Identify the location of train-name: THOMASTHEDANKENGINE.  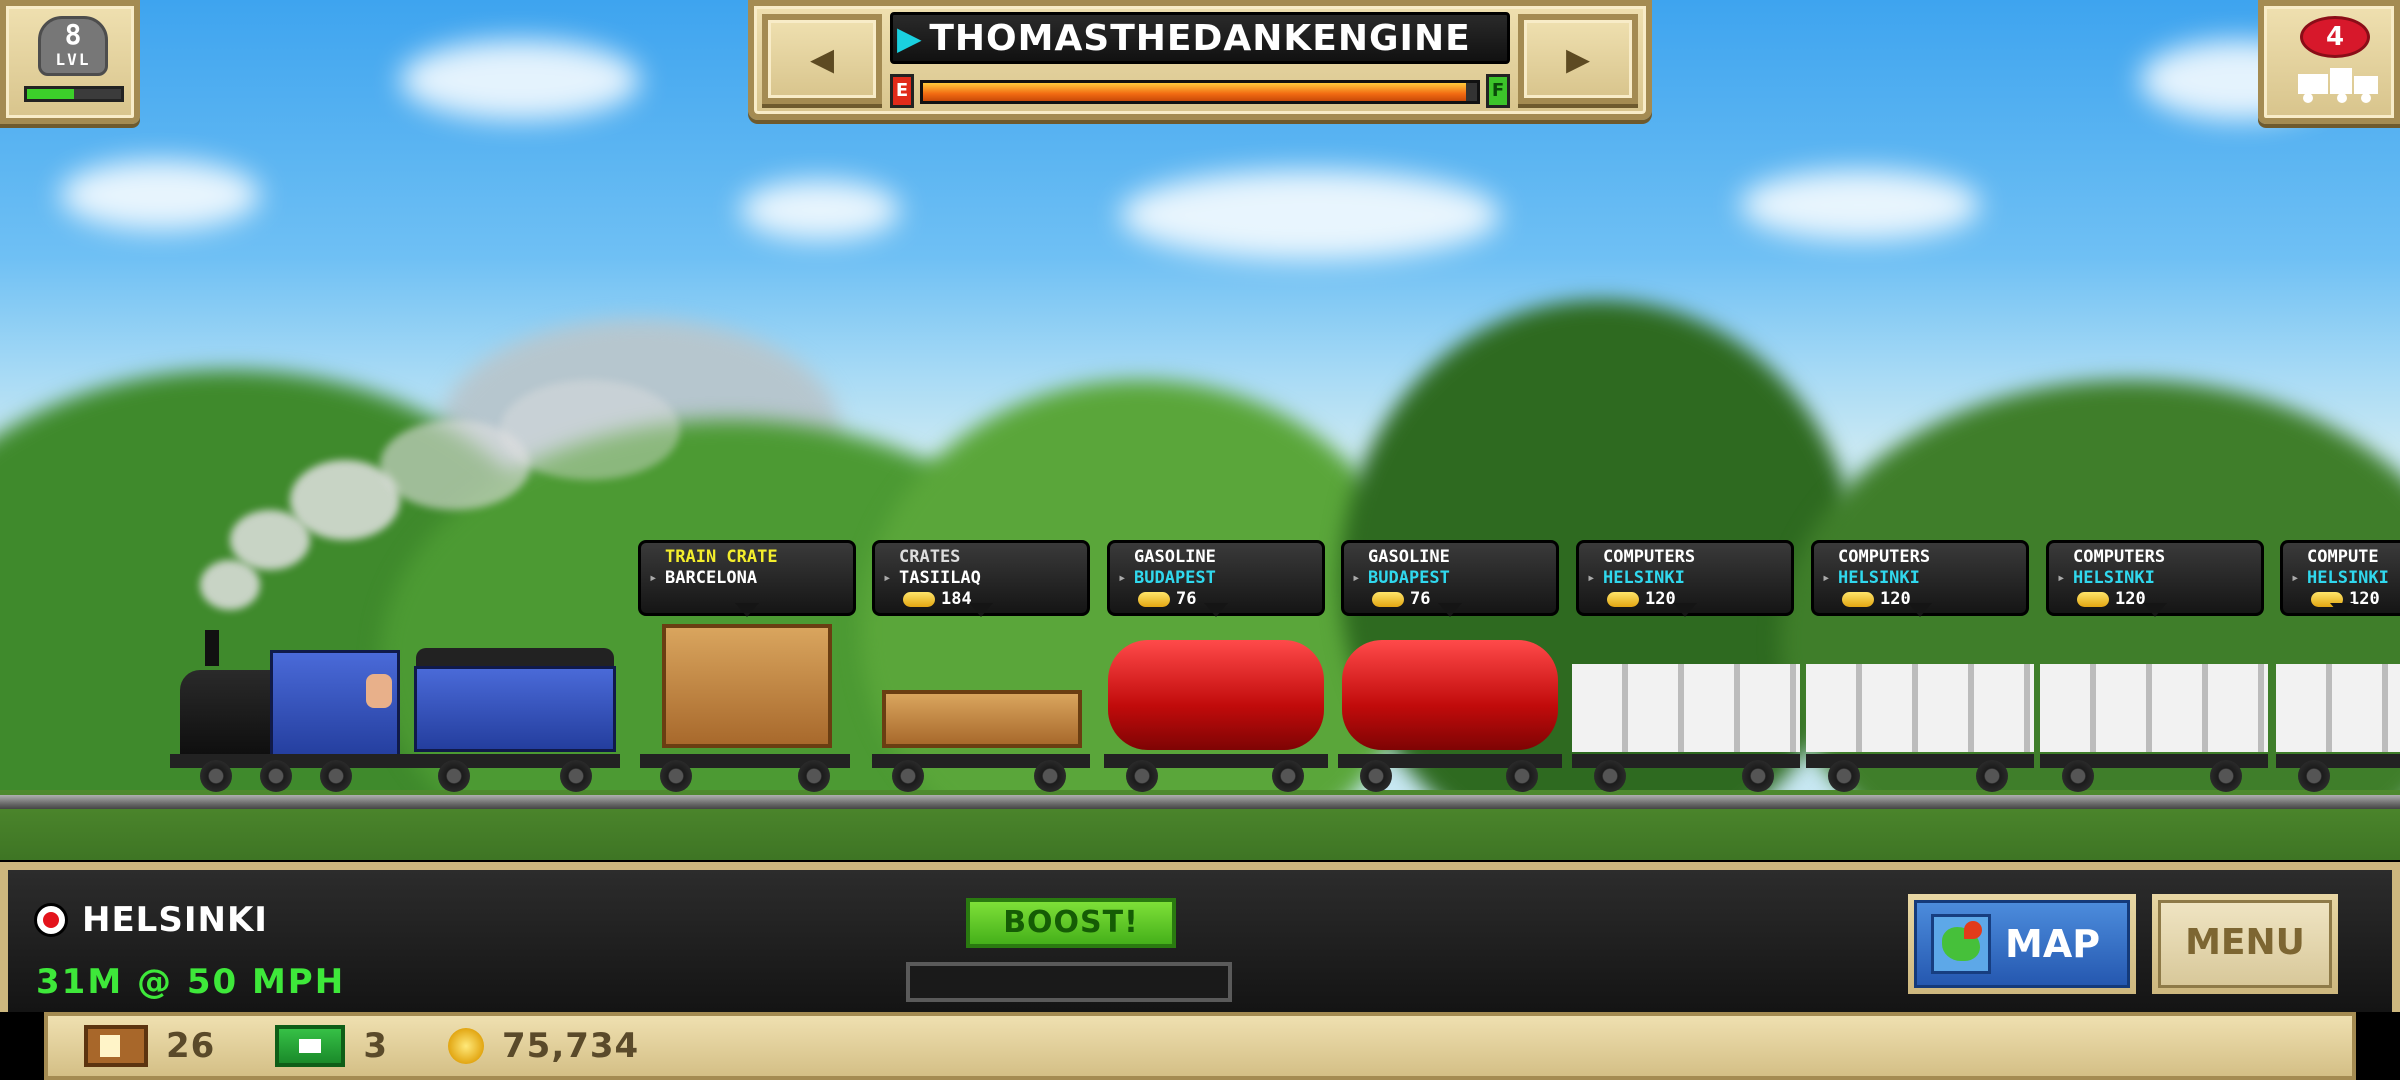
(1200, 38).